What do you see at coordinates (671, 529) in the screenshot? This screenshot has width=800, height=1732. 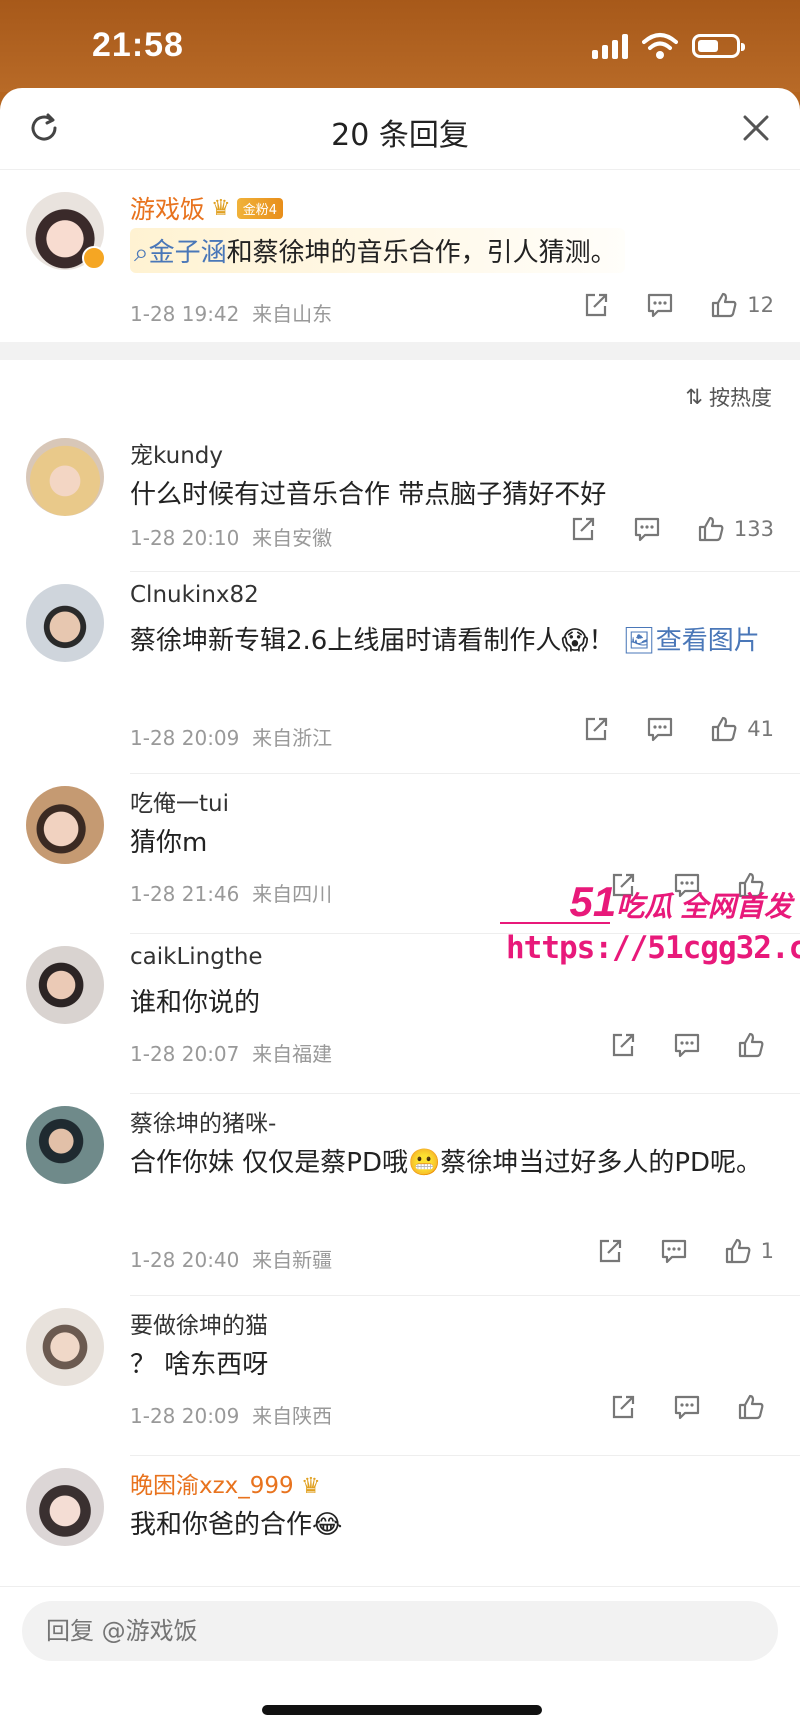 I see `comment-actions: 133` at bounding box center [671, 529].